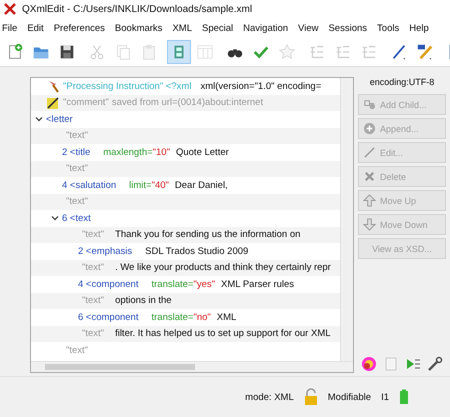 Image resolution: width=450 pixels, height=417 pixels. Describe the element at coordinates (59, 119) in the screenshot. I see `element-tag: <letter` at that location.